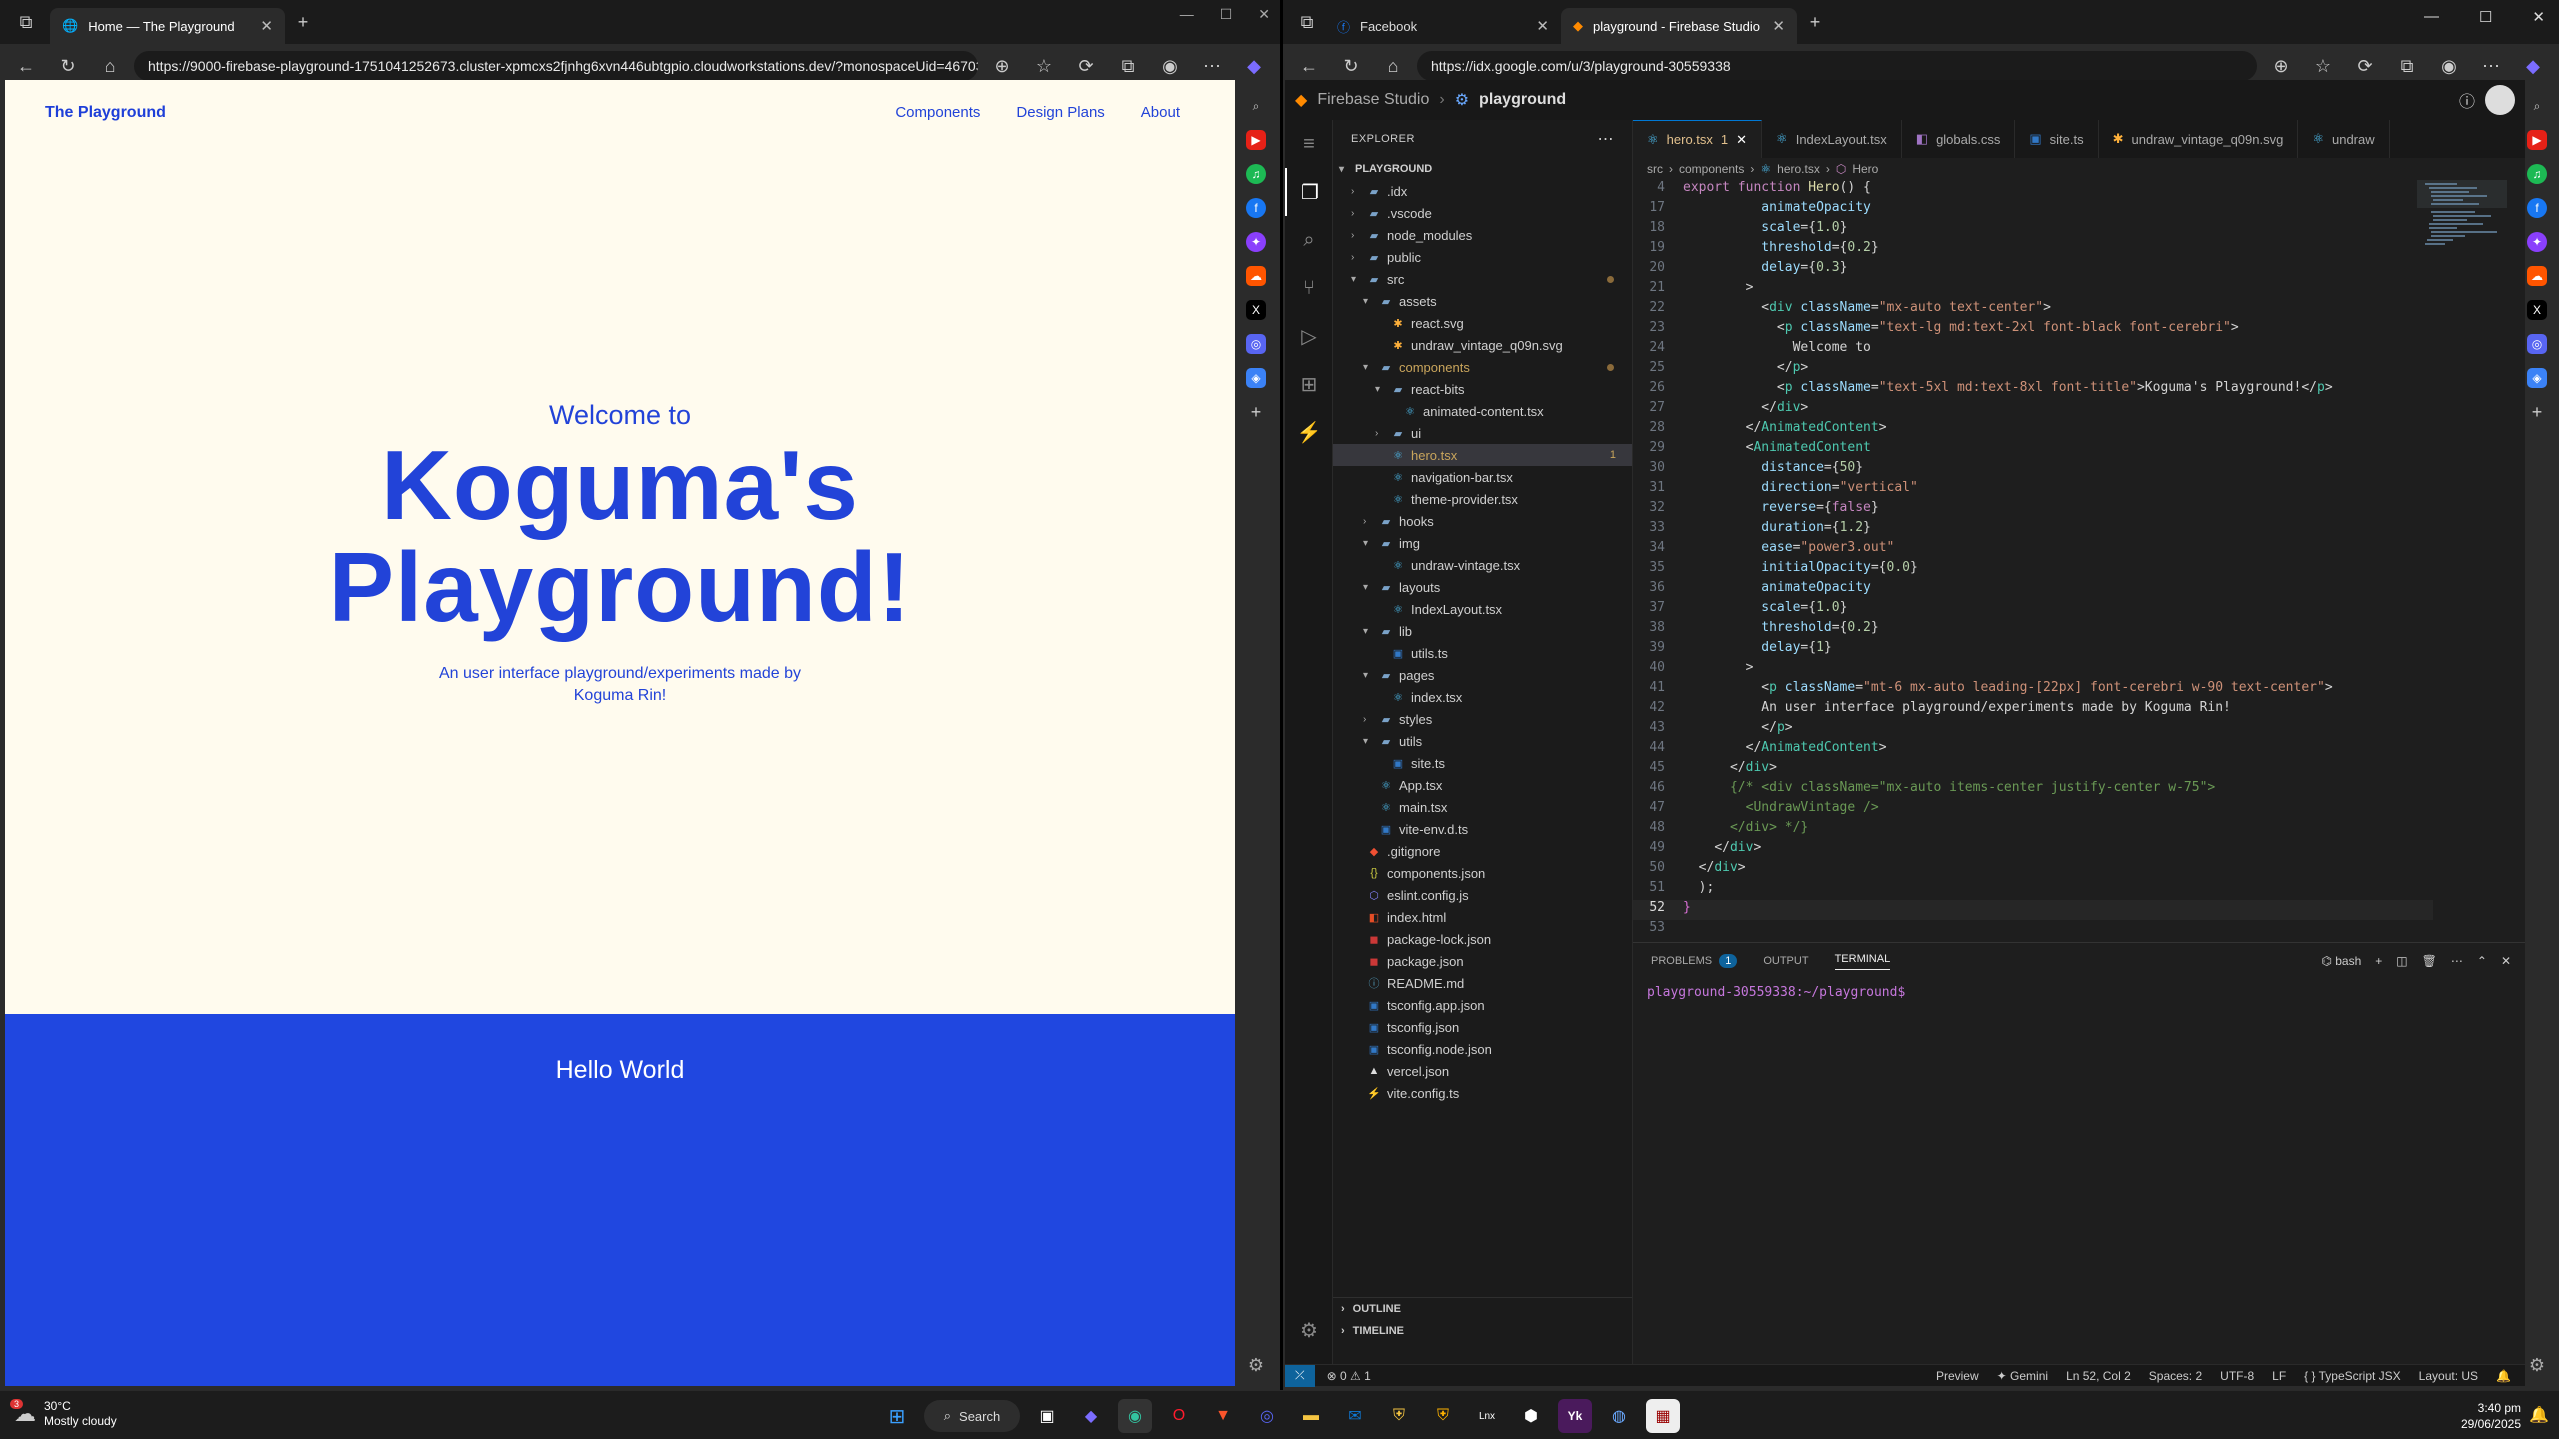  Describe the element at coordinates (1482, 917) in the screenshot. I see `tree-file: ◧ index.html` at that location.